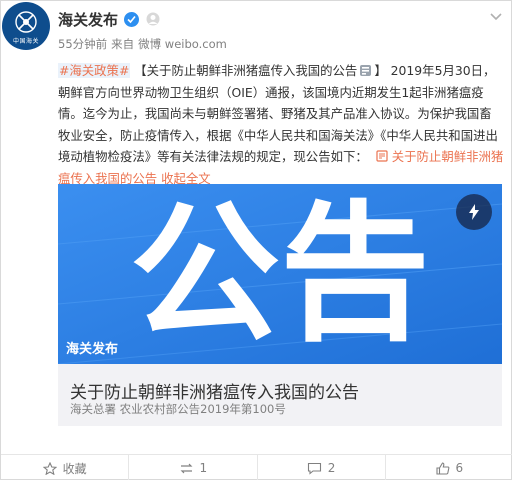 Image resolution: width=512 pixels, height=480 pixels. What do you see at coordinates (331, 468) in the screenshot?
I see `comment-count: 2` at bounding box center [331, 468].